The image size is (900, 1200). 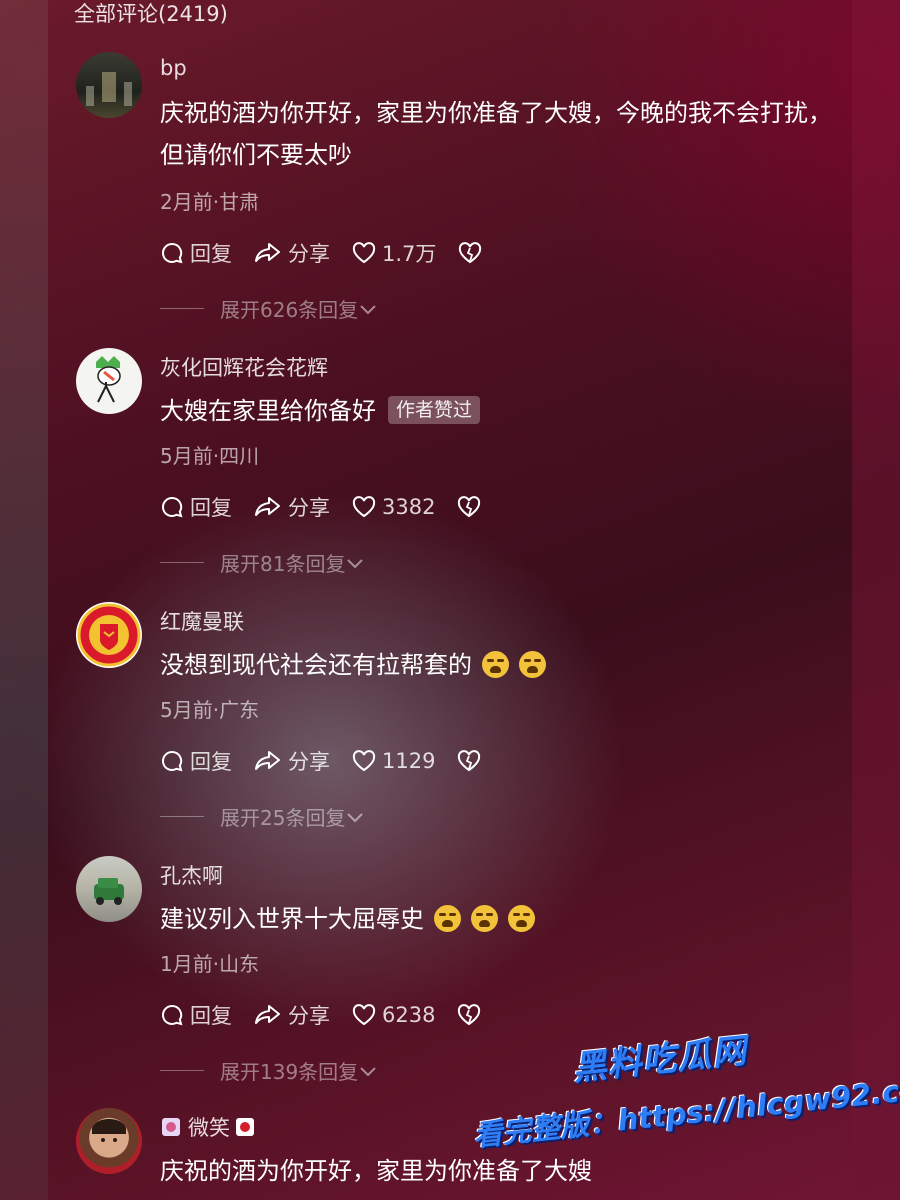 I want to click on expand-replies-button: 展开81条回复, so click(x=262, y=562).